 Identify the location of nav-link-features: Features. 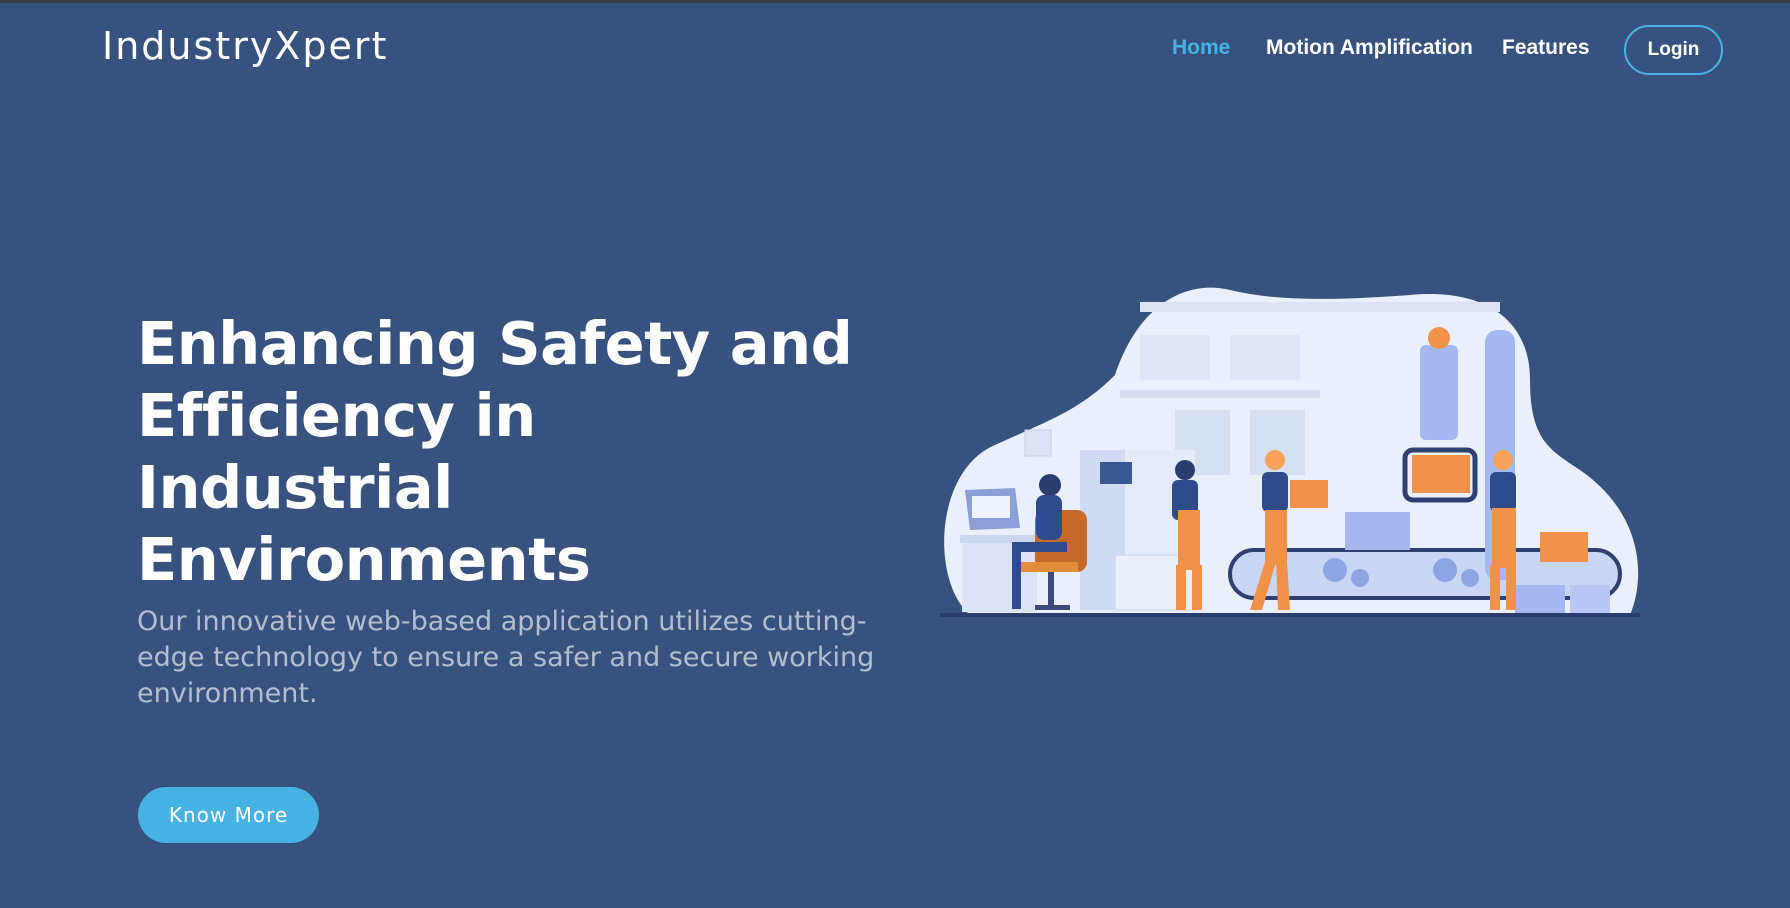
(1546, 48).